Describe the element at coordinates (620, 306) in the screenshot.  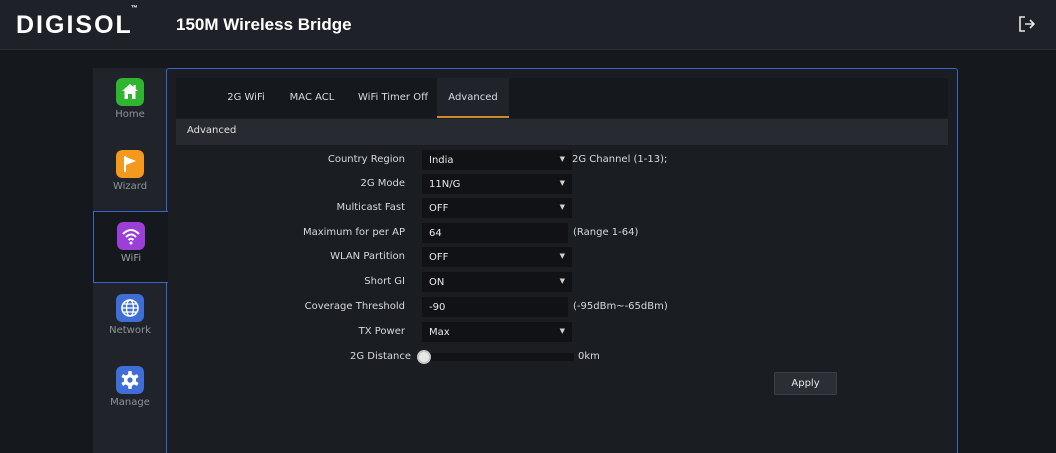
I see `coverage-threshold-hint: (-95dBm~-65dBm)` at that location.